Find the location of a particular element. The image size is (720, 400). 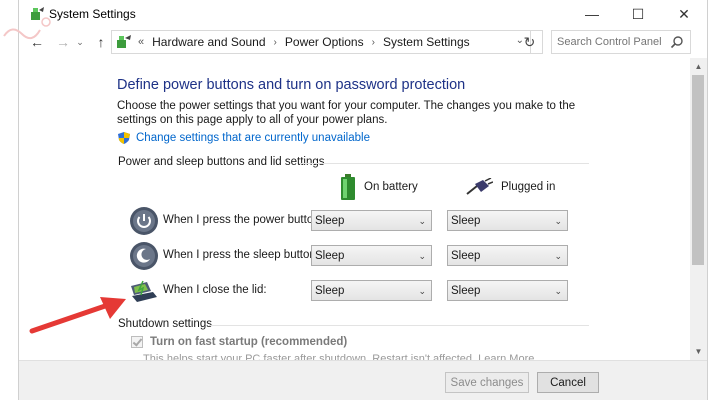

breadcrumb-overflow: « is located at coordinates (141, 42).